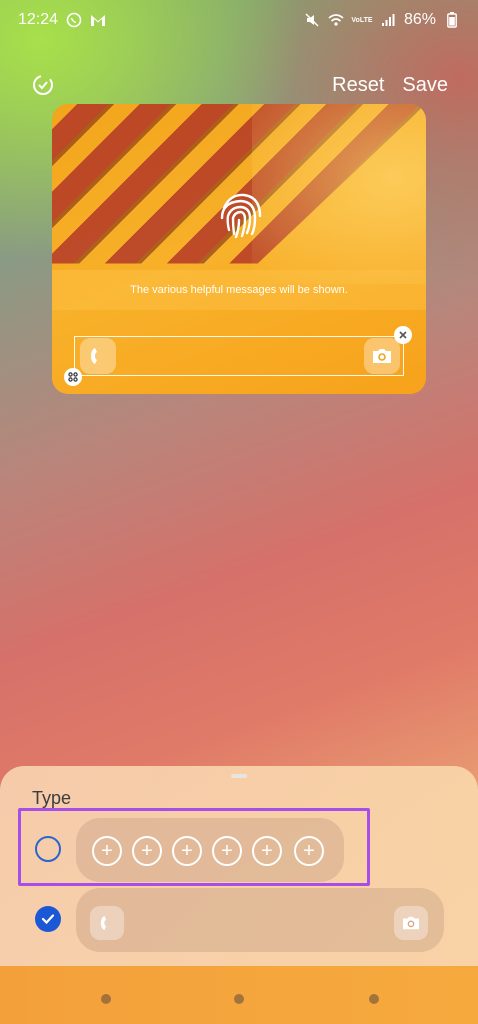 Image resolution: width=478 pixels, height=1024 pixels. I want to click on type-option-shortcuts, so click(260, 920).